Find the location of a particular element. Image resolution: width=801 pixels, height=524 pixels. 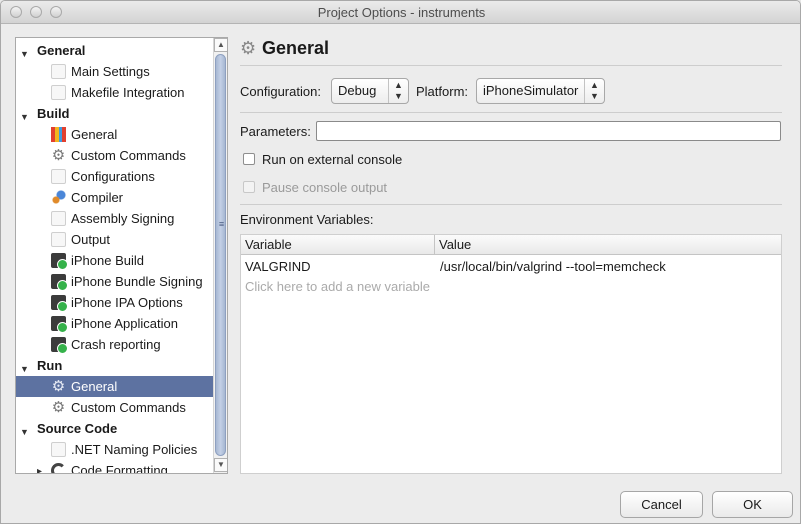

sidebar-item-label: iPhone Build is located at coordinates (107, 260).